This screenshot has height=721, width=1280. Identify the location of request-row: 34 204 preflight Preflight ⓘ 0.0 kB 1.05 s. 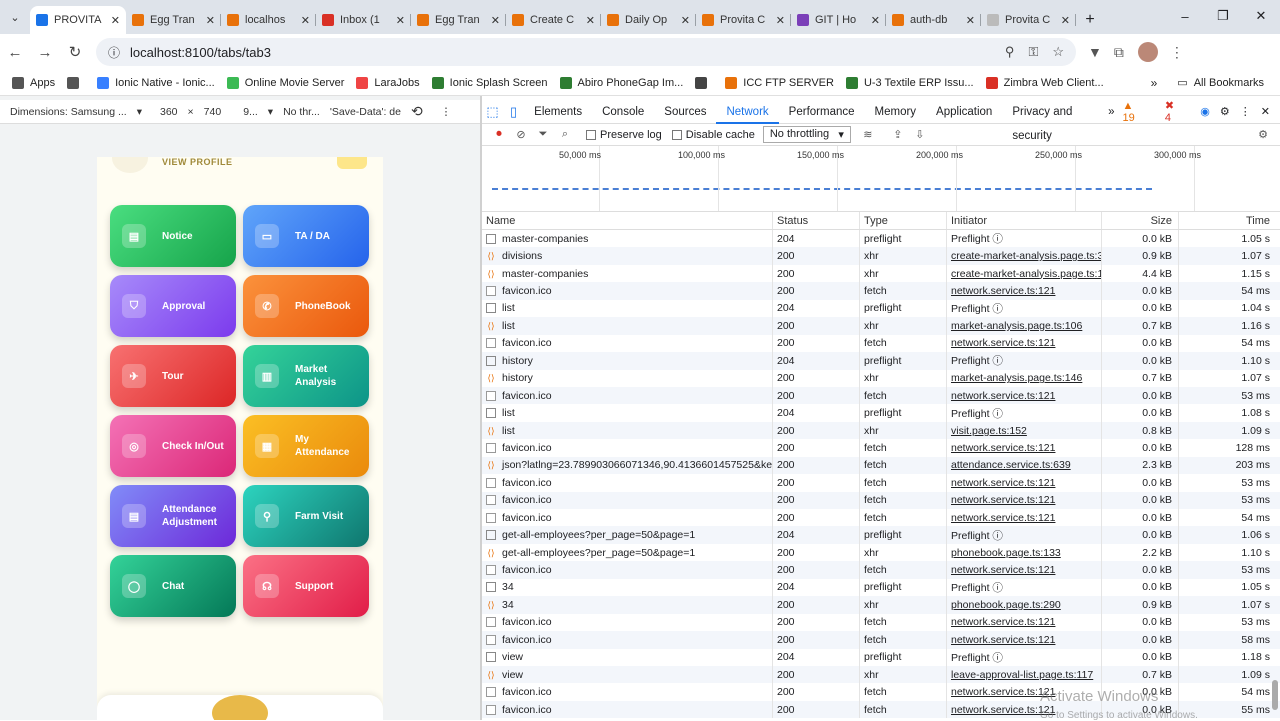
(881, 587).